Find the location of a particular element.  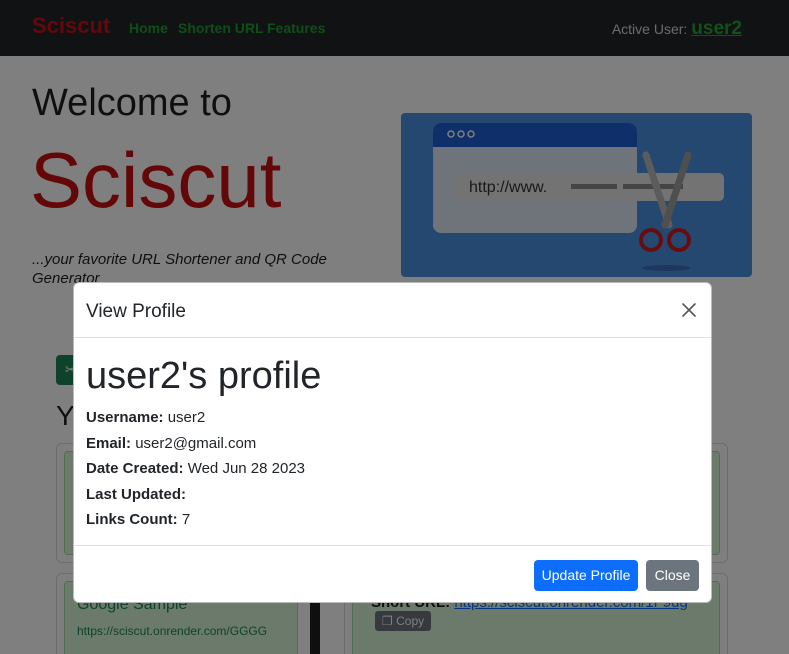

modal-footer: Update Profile Close is located at coordinates (392, 573).